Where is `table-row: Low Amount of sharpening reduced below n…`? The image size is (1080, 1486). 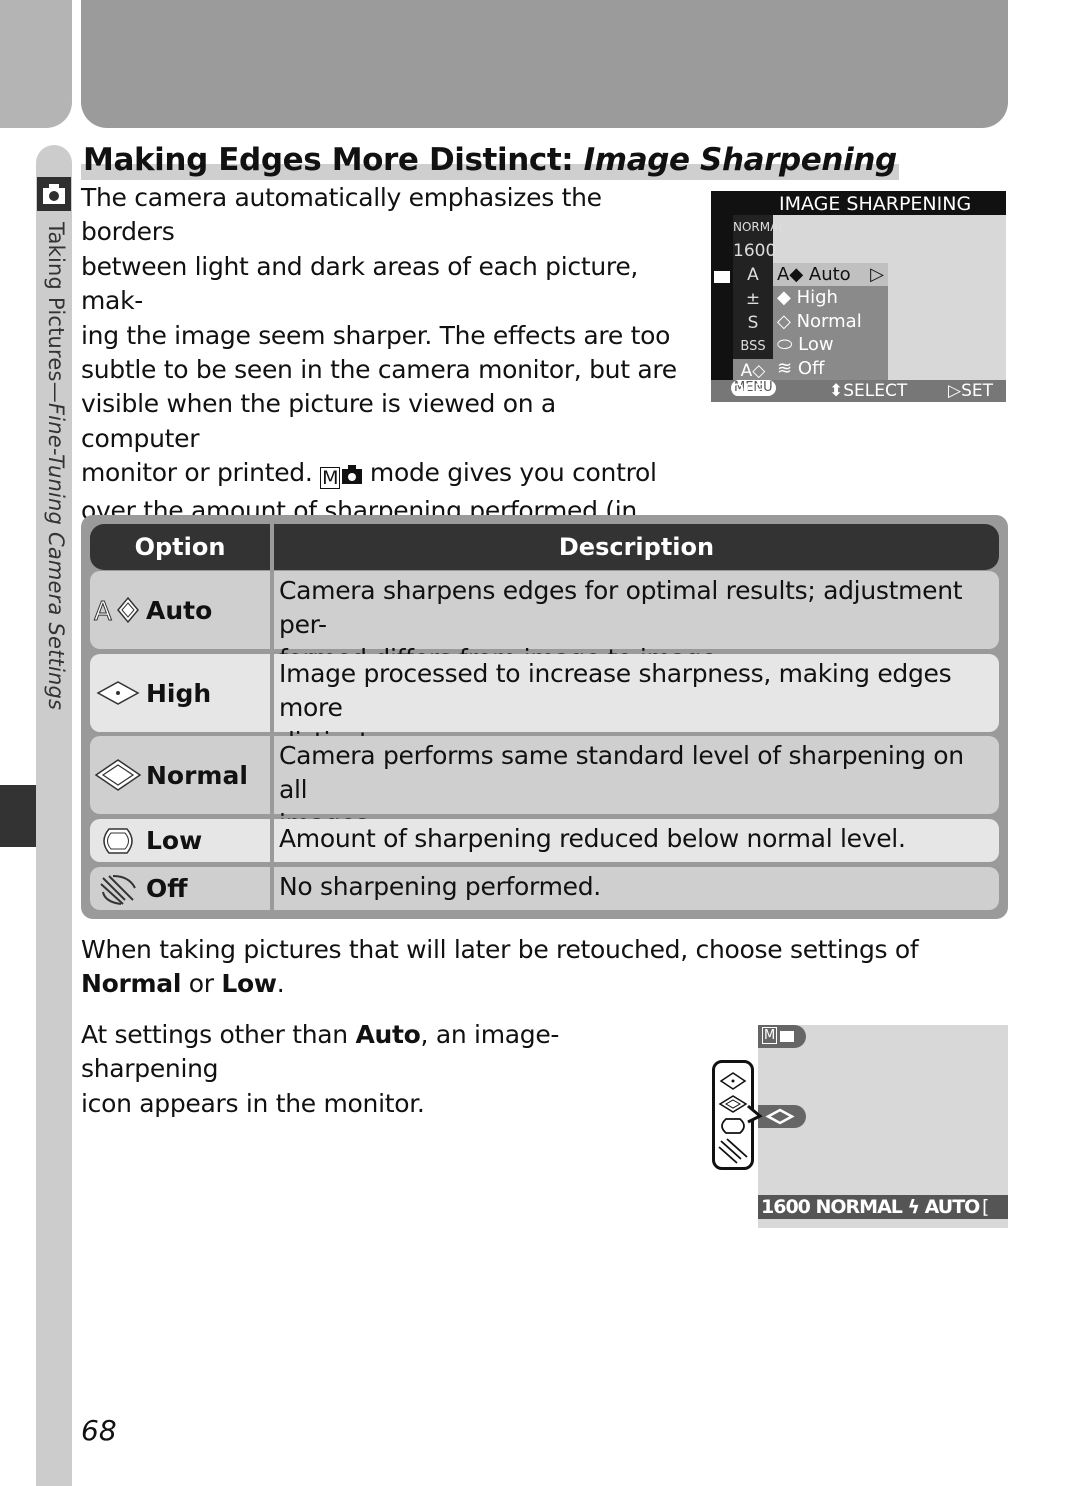
table-row: Low Amount of sharpening reduced below n… is located at coordinates (544, 840).